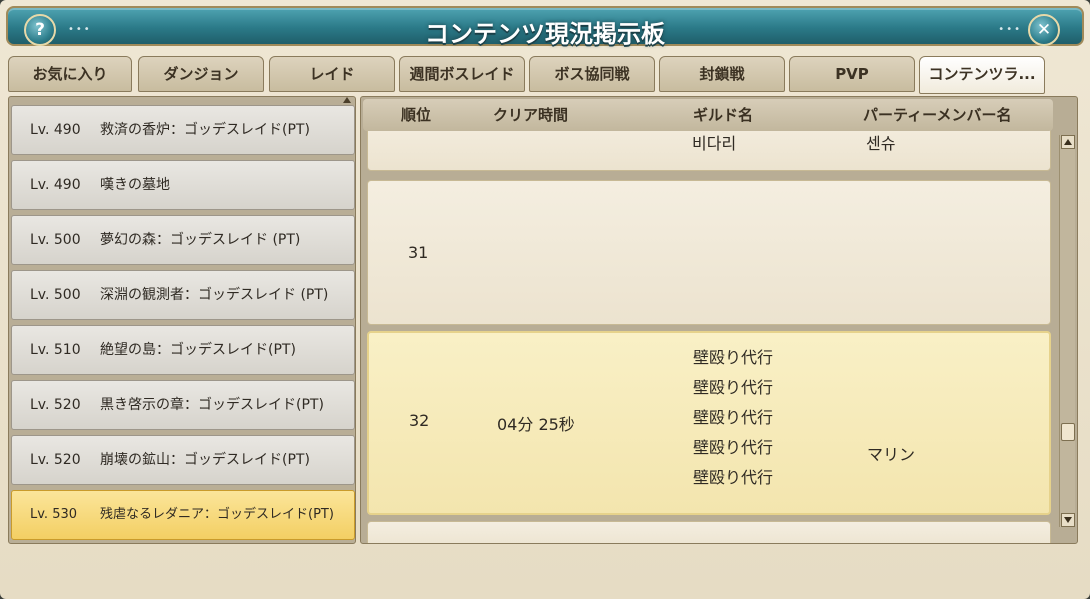 The width and height of the screenshot is (1090, 599). Describe the element at coordinates (418, 252) in the screenshot. I see `rank-value: 31` at that location.